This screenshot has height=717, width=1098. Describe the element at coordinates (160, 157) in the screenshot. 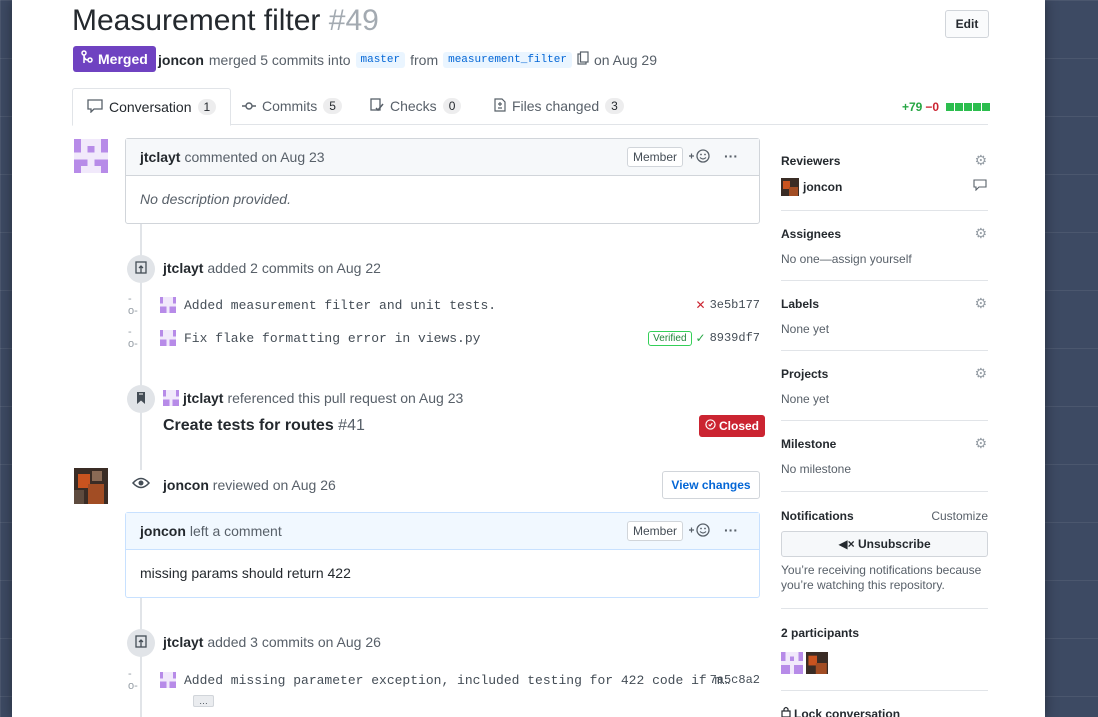

I see `comment-author: jtclayt` at that location.